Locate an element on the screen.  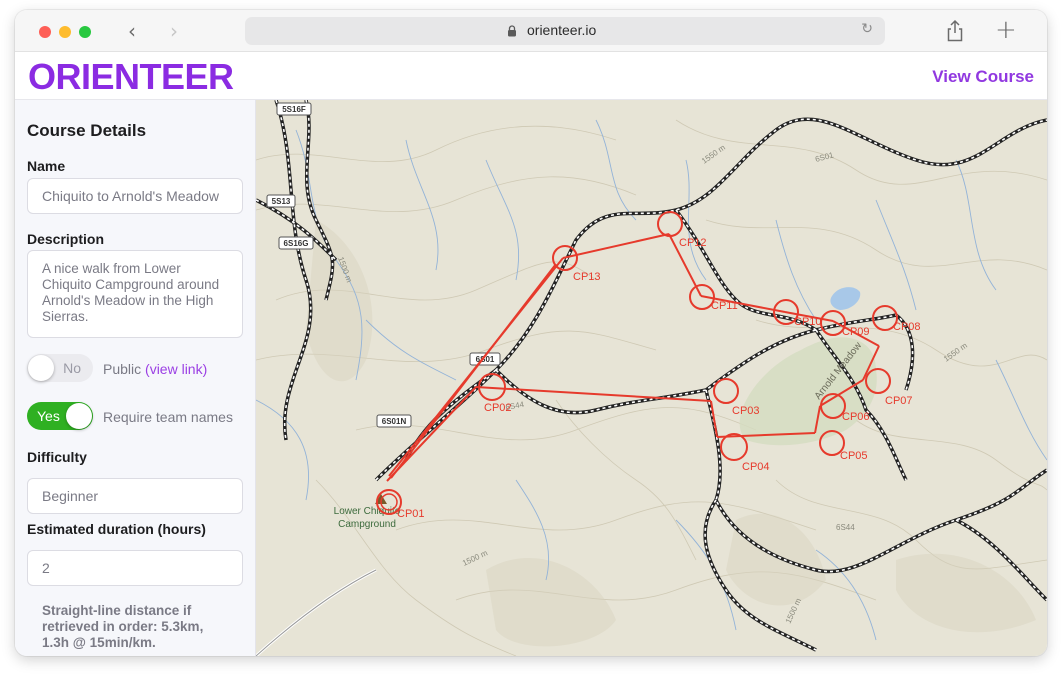
public-toggle-state: No is located at coordinates (72, 368).